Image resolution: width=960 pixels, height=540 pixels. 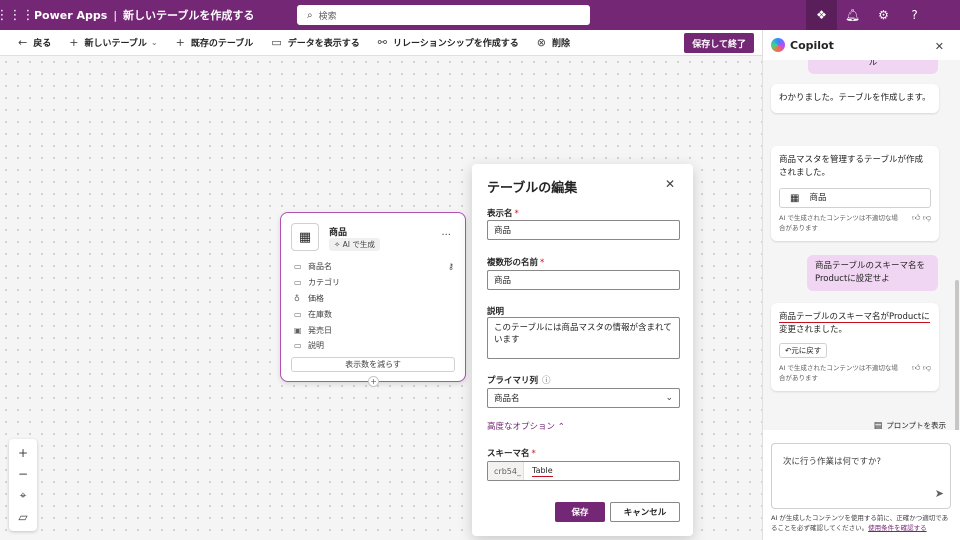 I want to click on app-name: Power Apps, so click(x=70, y=15).